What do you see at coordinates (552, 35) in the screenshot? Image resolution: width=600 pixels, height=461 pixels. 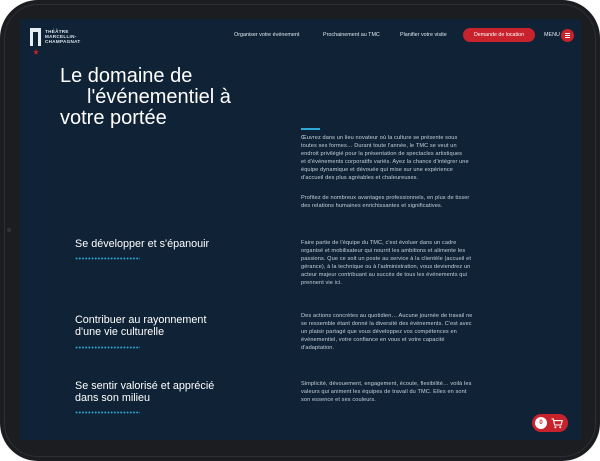 I see `menu-label: MENU` at bounding box center [552, 35].